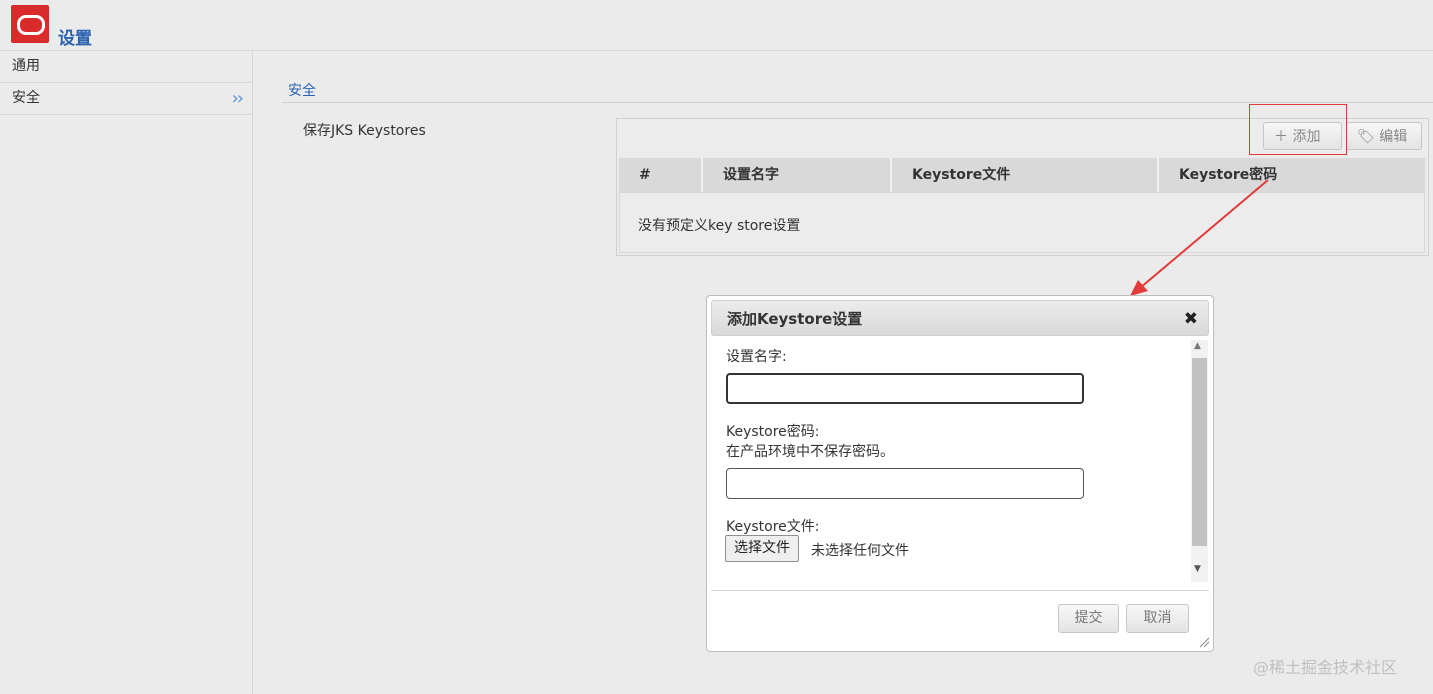 The height and width of the screenshot is (694, 1433). Describe the element at coordinates (773, 527) in the screenshot. I see `keystore-file-label: Keystore文件:` at that location.